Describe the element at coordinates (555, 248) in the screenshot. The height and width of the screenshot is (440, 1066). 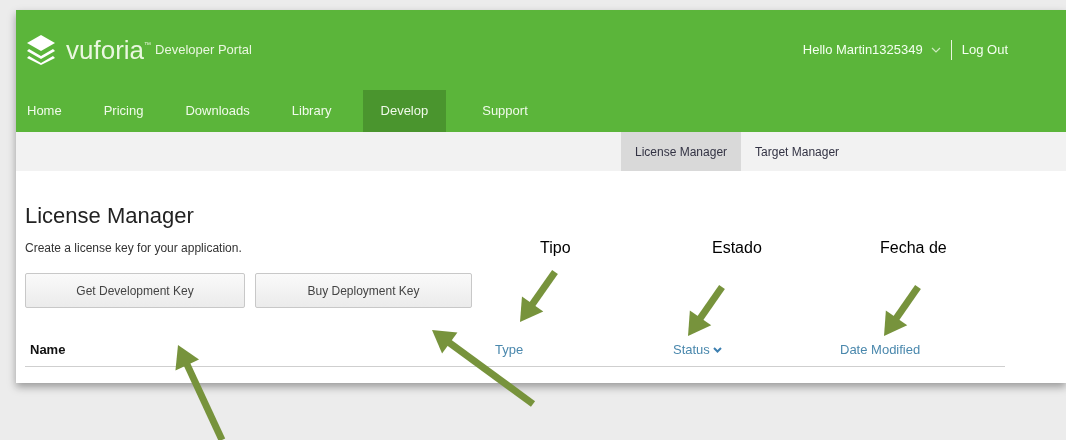
I see `annotation-label: Tipo` at that location.